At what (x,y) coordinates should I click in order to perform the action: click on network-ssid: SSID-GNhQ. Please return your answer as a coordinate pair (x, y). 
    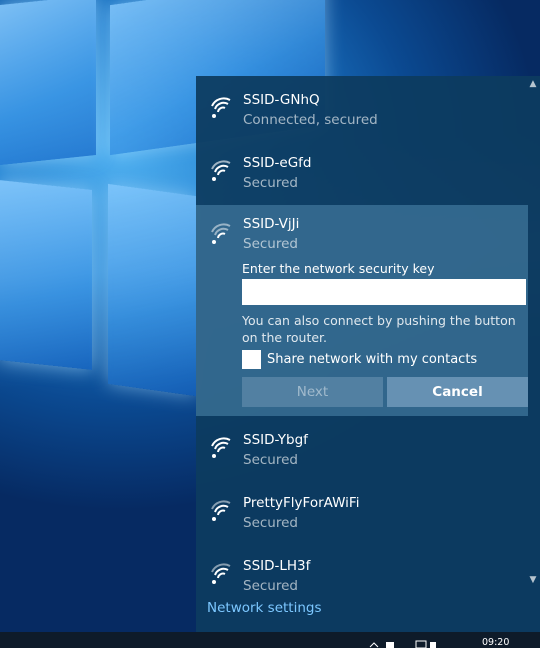
    Looking at the image, I should click on (281, 100).